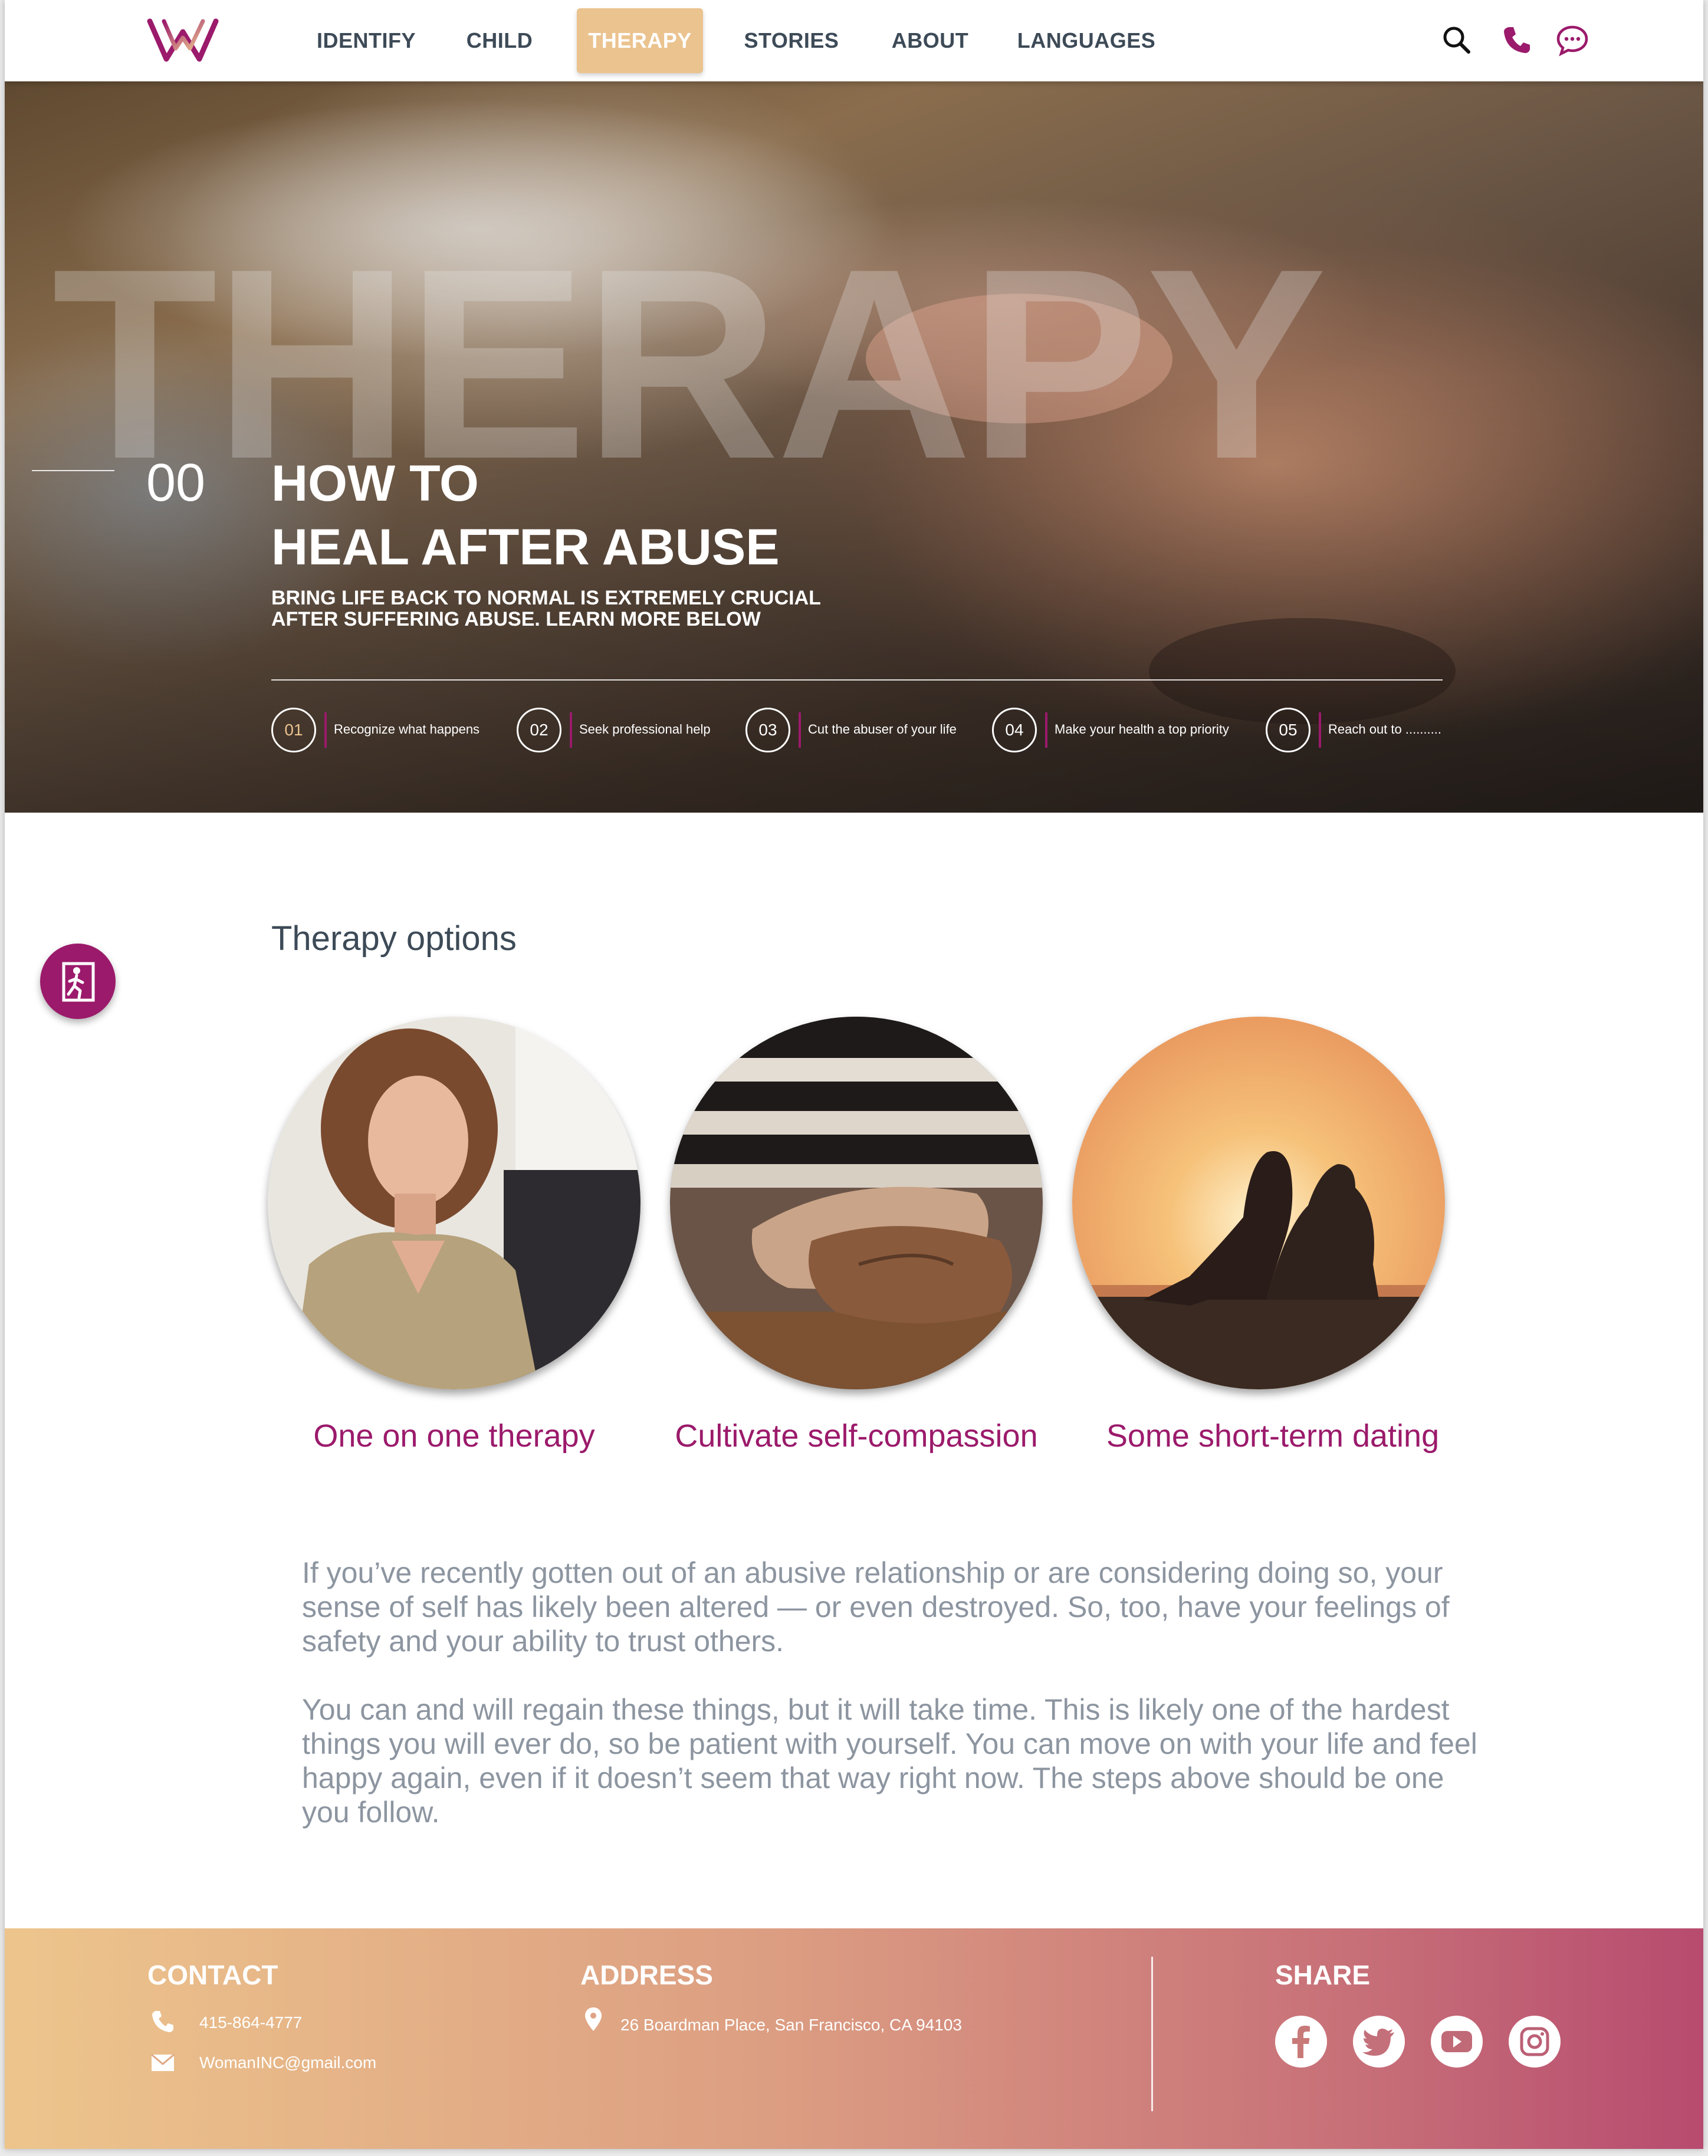 The image size is (1708, 2156). What do you see at coordinates (1142, 729) in the screenshot?
I see `step-label: Make your health a top priority` at bounding box center [1142, 729].